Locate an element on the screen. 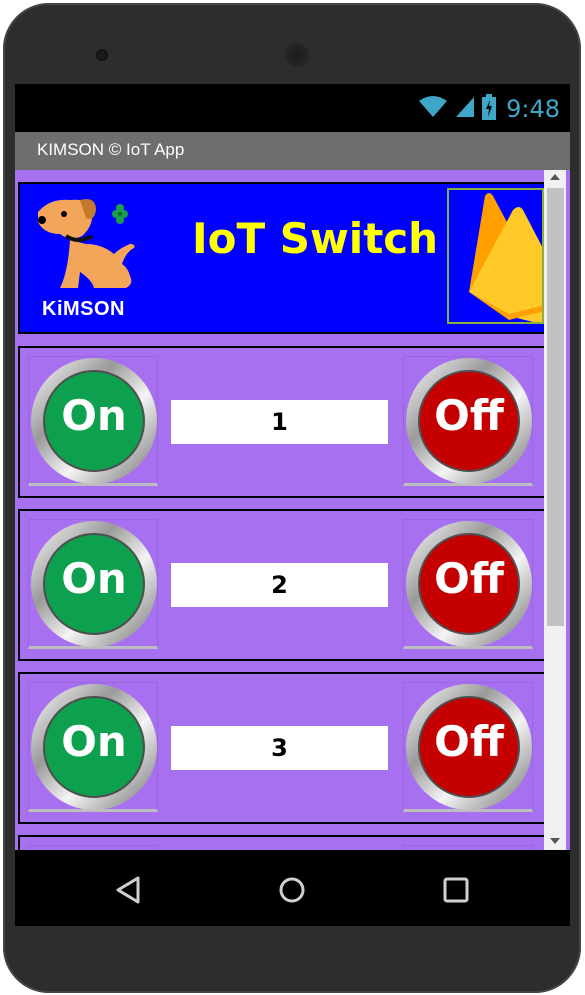 Image resolution: width=585 pixels, height=995 pixels. switch-row-2: On 2 Off is located at coordinates (282, 585).